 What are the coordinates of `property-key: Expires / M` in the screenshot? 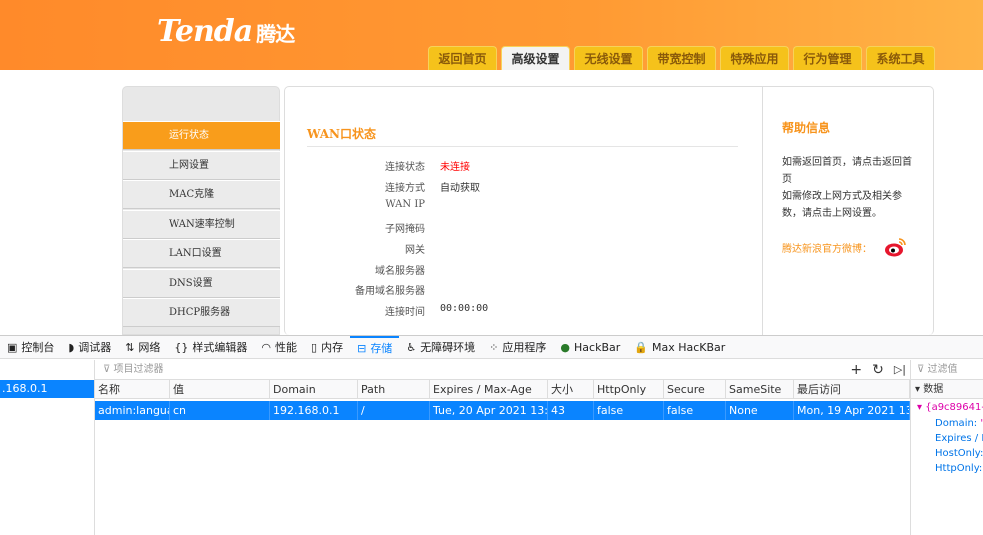 It's located at (959, 438).